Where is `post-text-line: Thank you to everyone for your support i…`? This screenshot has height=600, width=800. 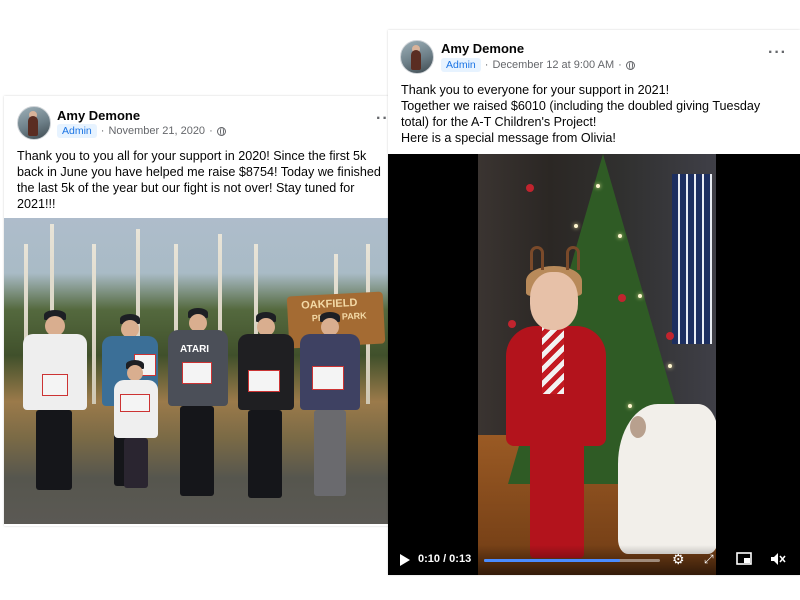
post-text-line: Thank you to everyone for your support i… is located at coordinates (535, 90).